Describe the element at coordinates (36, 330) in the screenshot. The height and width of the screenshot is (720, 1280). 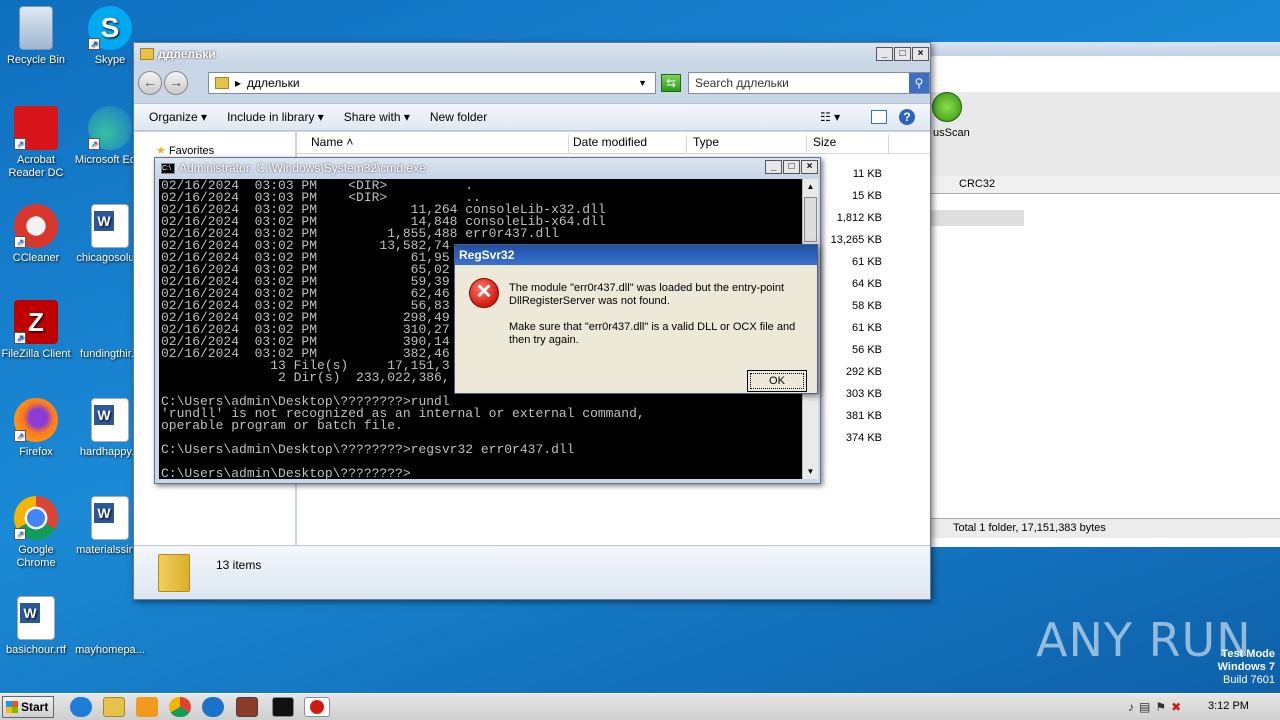
I see `desktop-icon-filezilla: Z ↗ FileZilla Client` at that location.